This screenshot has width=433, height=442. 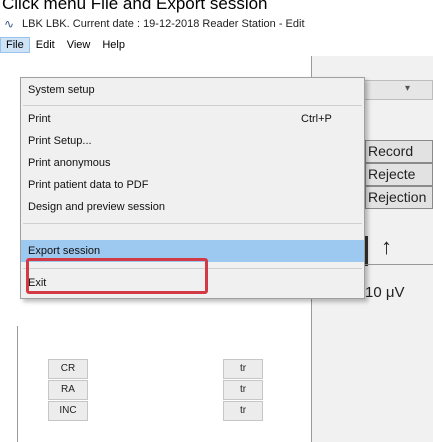 I want to click on menu-item-system-setup: System setup, so click(x=192, y=90).